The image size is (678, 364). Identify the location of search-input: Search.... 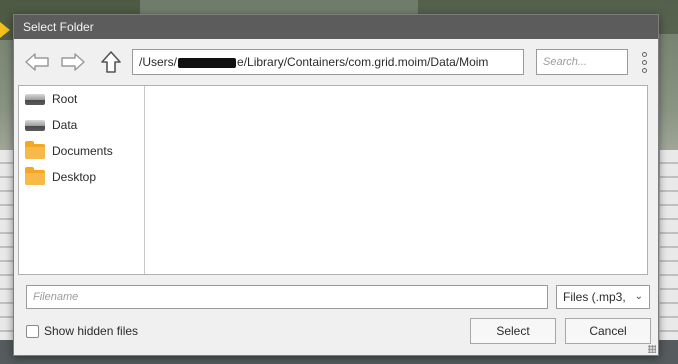
(582, 62).